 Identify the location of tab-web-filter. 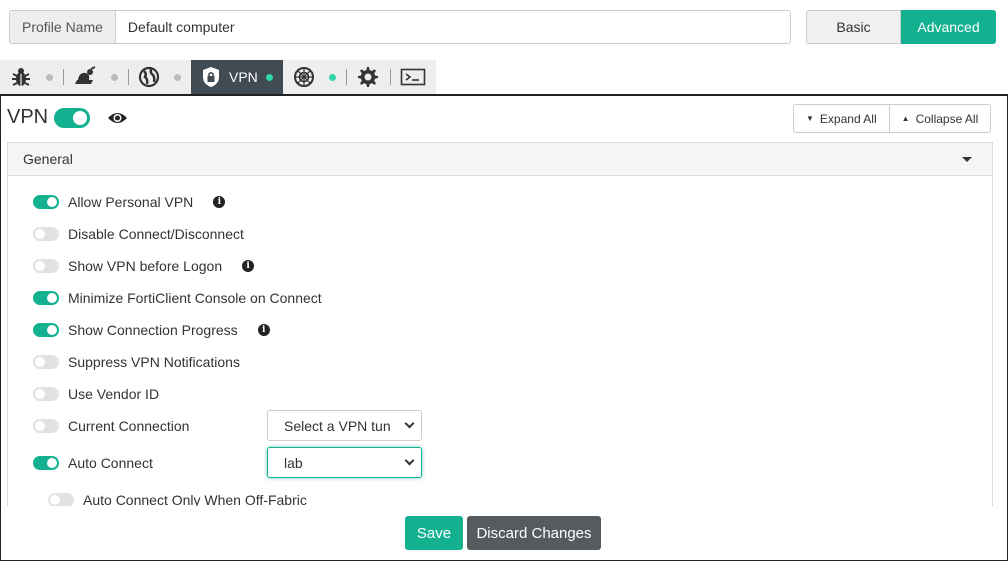
(95, 77).